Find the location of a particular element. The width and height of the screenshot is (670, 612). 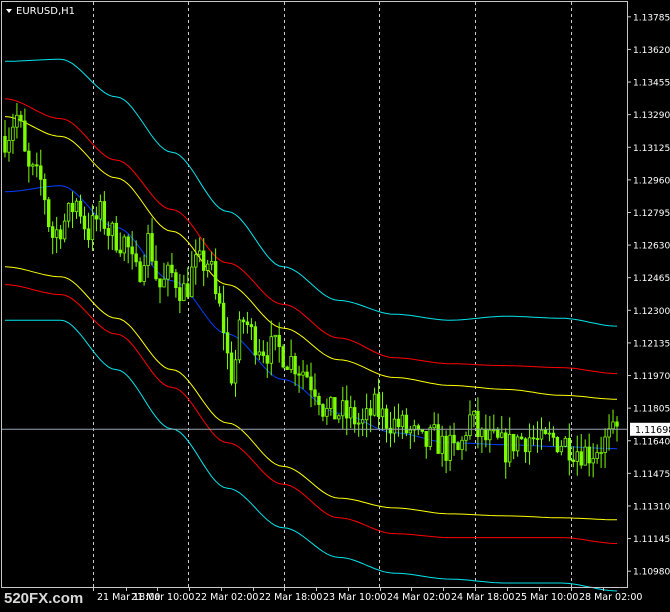

watermark-text: 520FX.com is located at coordinates (43, 598).